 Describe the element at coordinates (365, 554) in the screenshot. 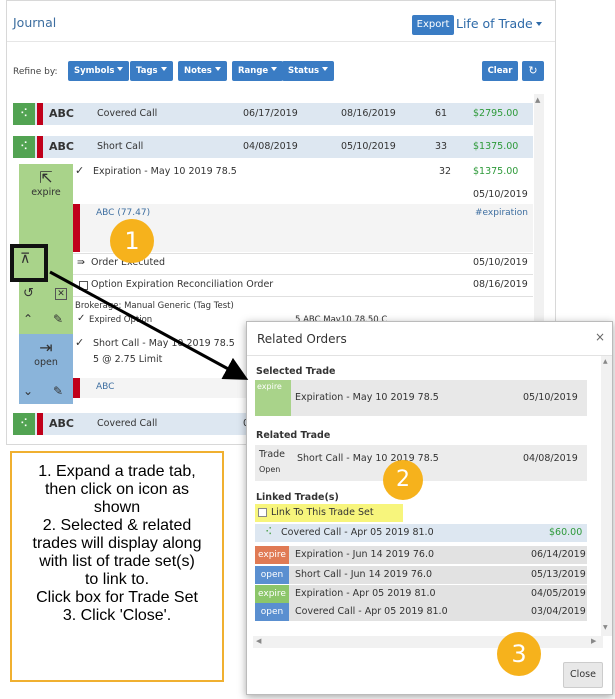

I see `linked-row-desc: Expiration - Jun 14 2019 76.0` at that location.